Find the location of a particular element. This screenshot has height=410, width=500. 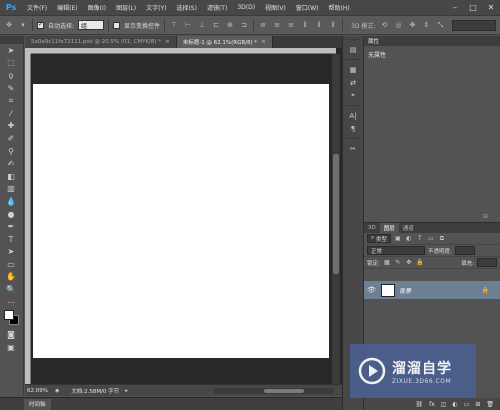

distribute-right-icon: ⦀ is located at coordinates (333, 25).